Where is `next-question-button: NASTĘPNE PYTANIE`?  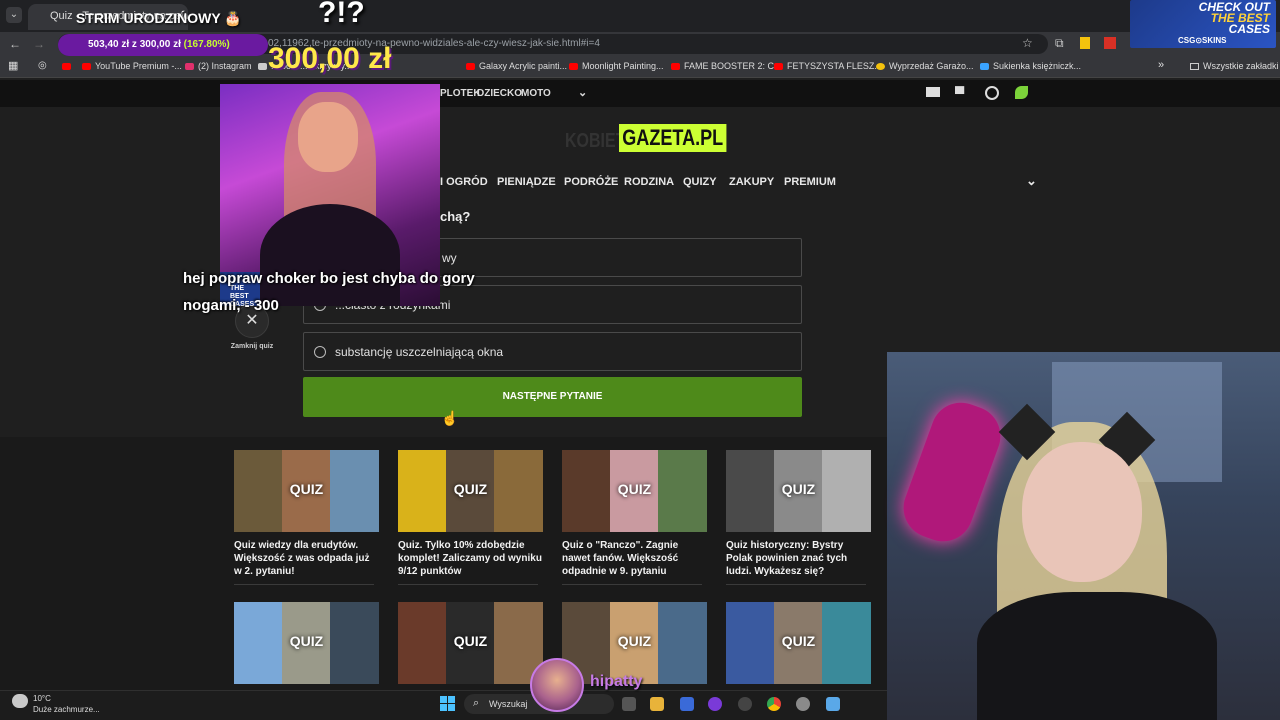
next-question-button: NASTĘPNE PYTANIE is located at coordinates (552, 397).